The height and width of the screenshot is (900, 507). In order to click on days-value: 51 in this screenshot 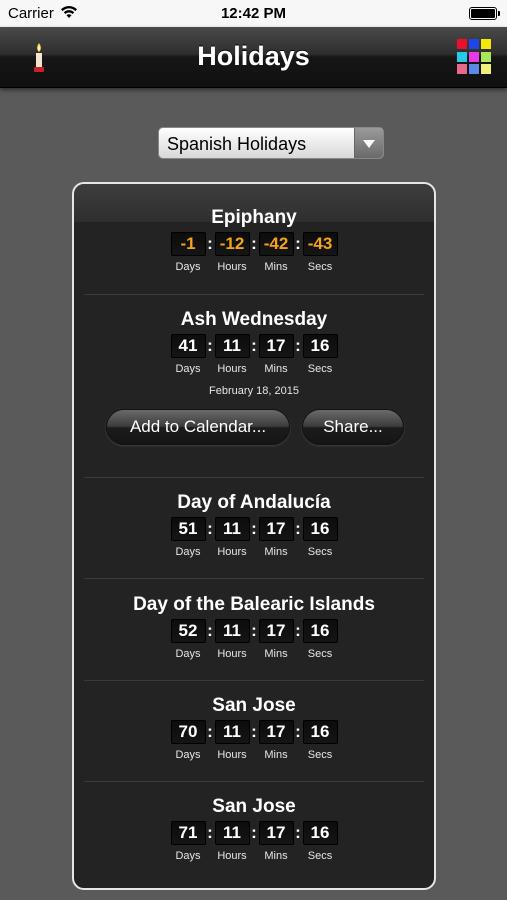, I will do `click(188, 529)`.